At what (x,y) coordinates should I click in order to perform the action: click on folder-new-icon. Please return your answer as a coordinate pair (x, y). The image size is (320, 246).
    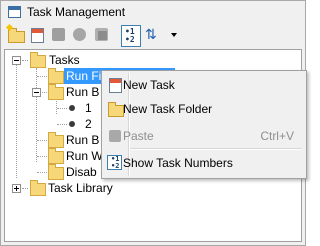
    Looking at the image, I should click on (16, 35).